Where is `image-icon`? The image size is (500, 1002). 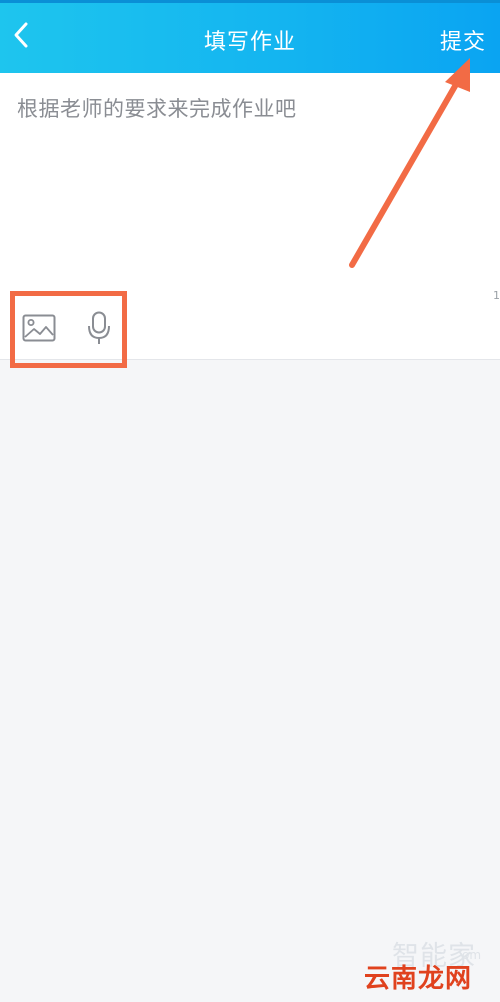
image-icon is located at coordinates (39, 330).